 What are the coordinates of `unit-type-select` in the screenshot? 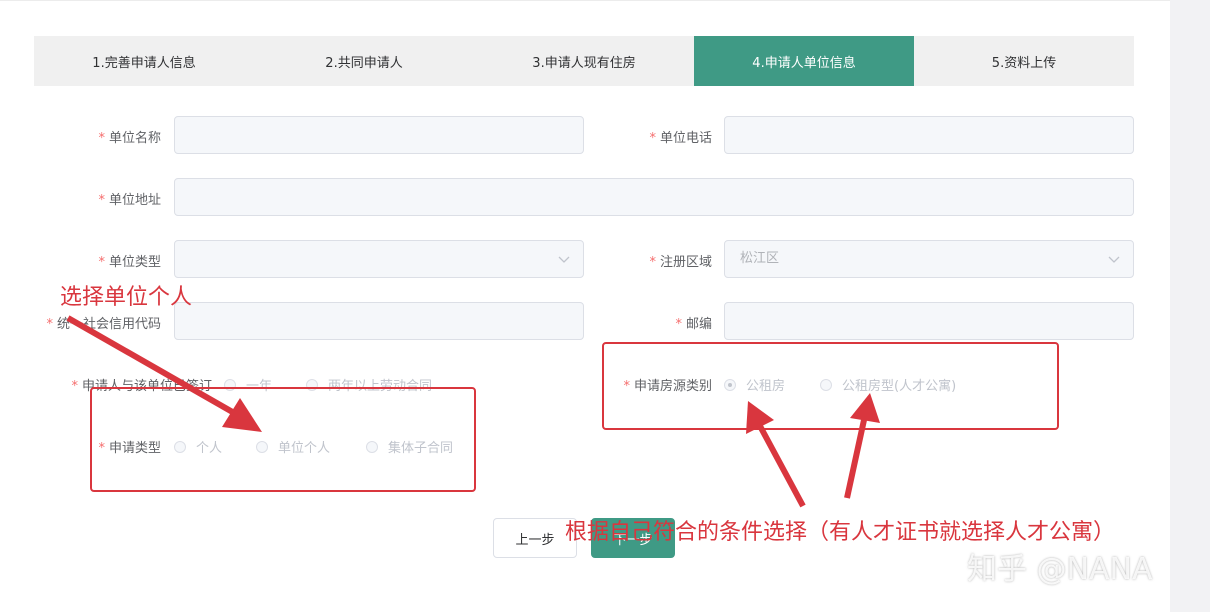 It's located at (379, 259).